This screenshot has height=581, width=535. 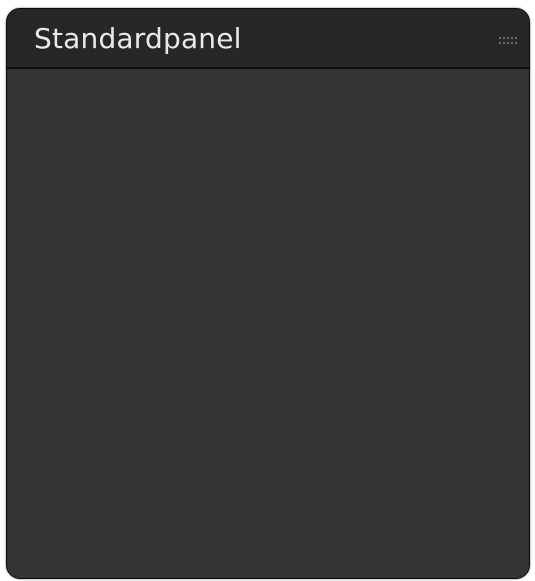 I want to click on panel-titlebar: Standardpanel, so click(x=268, y=39).